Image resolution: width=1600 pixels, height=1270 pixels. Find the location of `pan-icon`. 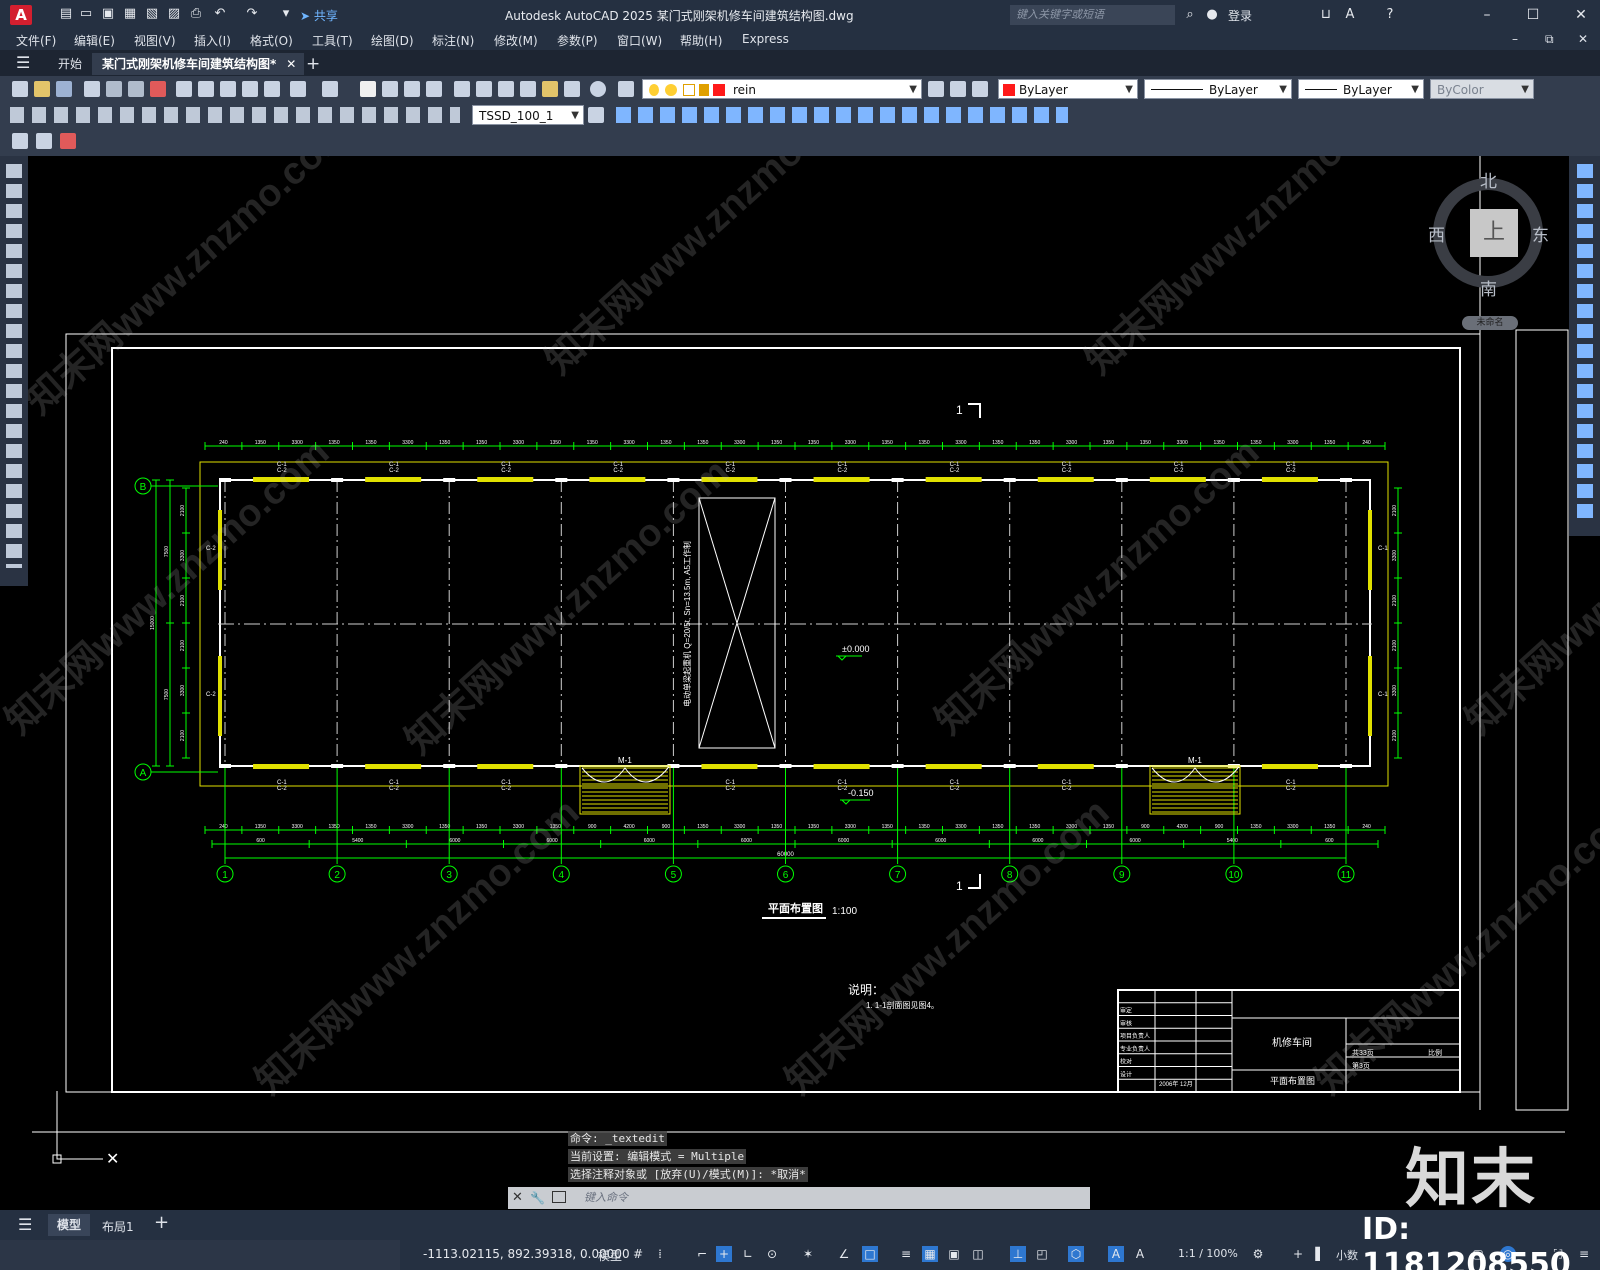

pan-icon is located at coordinates (368, 89).